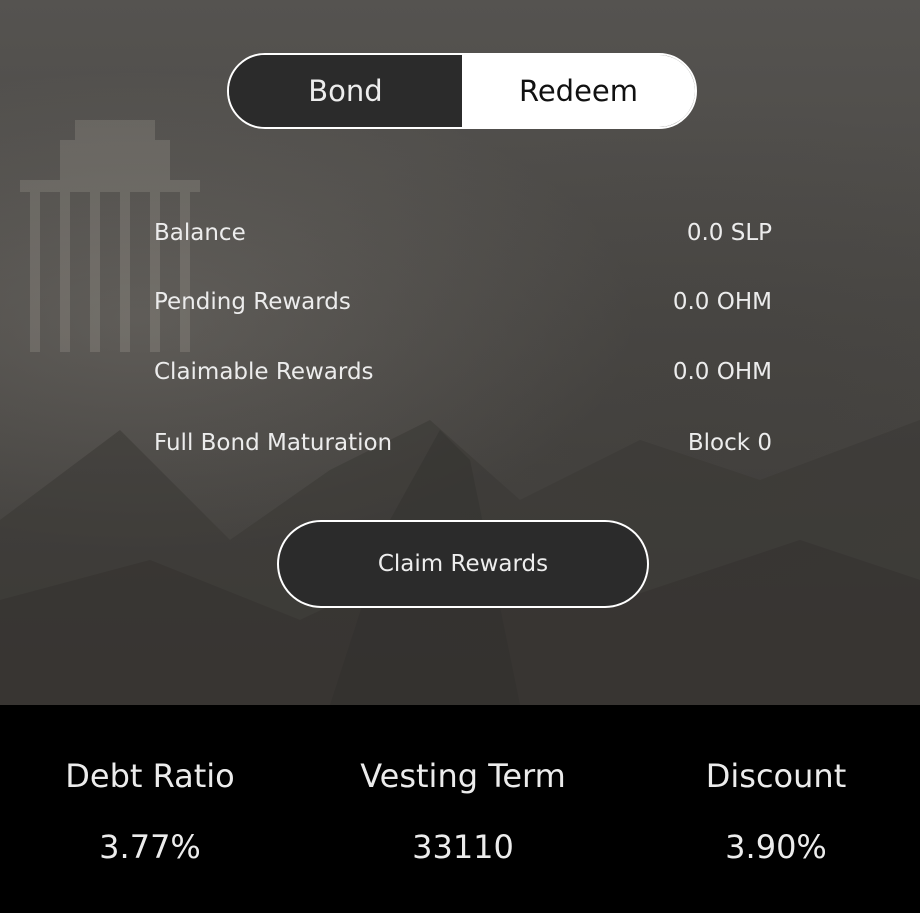 This screenshot has width=920, height=913. What do you see at coordinates (463, 847) in the screenshot?
I see `vesting-term-value: 33110` at bounding box center [463, 847].